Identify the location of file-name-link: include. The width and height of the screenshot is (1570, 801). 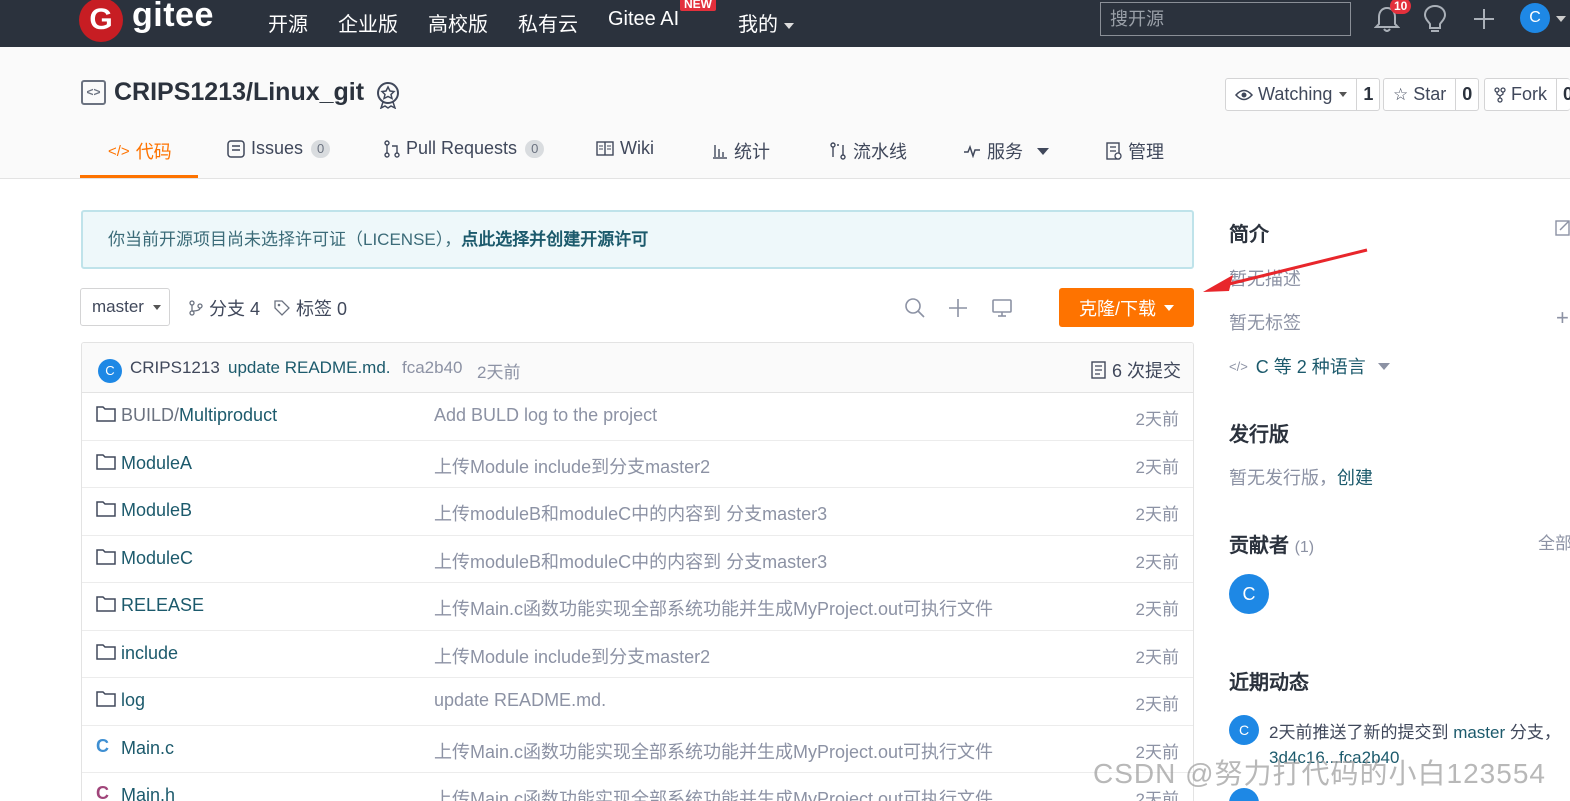
(149, 653).